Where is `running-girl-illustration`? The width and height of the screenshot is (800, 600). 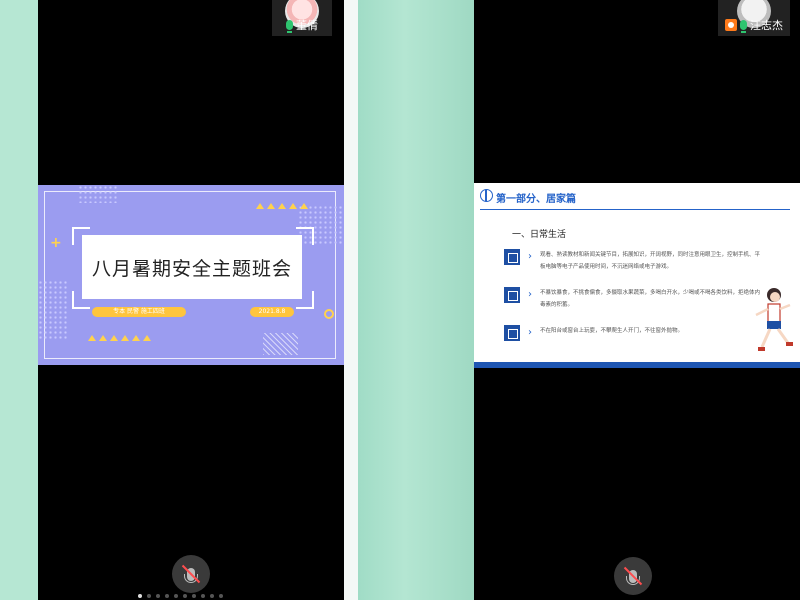 running-girl-illustration is located at coordinates (774, 319).